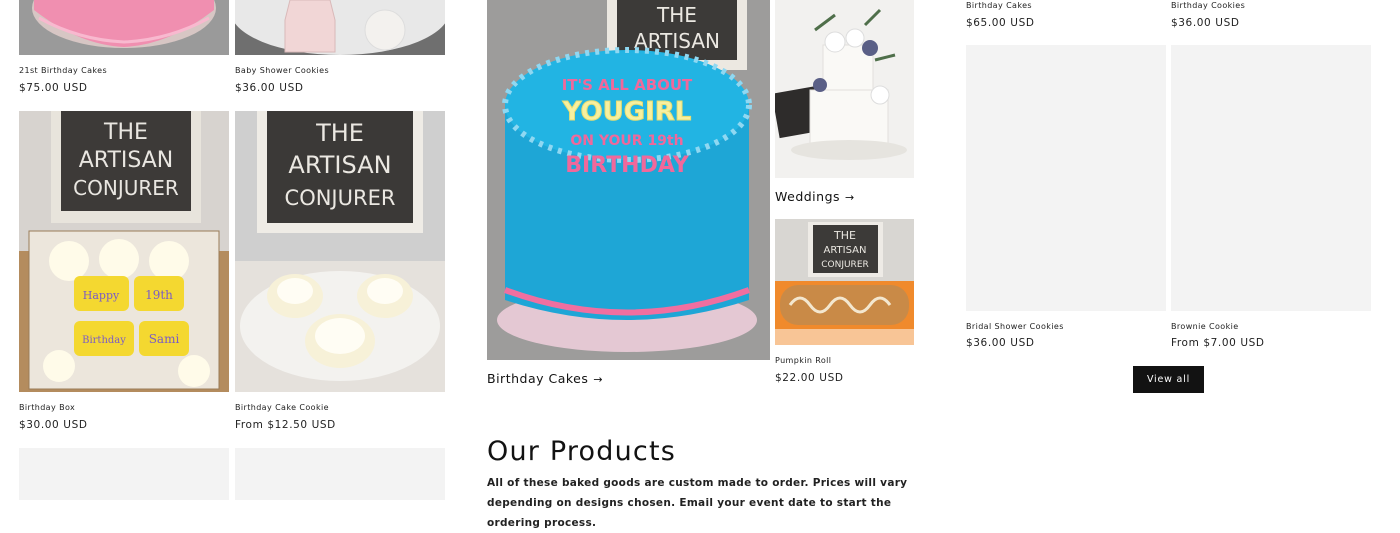 Image resolution: width=1400 pixels, height=533 pixels. I want to click on cookie-text-name: Sami, so click(164, 339).